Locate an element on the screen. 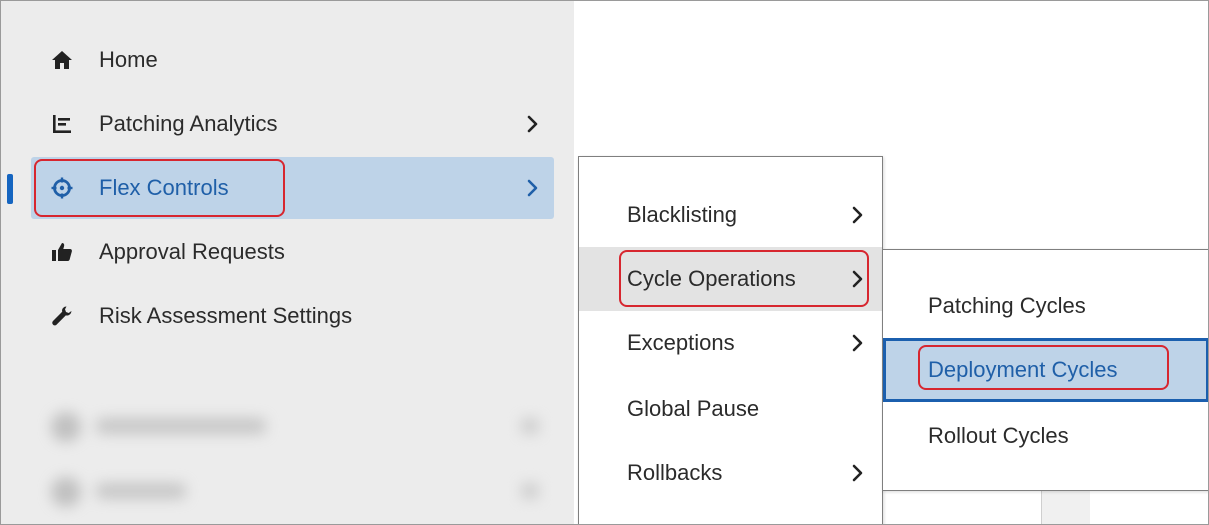  menu-item-label: Deployment Cycles is located at coordinates (1023, 369).